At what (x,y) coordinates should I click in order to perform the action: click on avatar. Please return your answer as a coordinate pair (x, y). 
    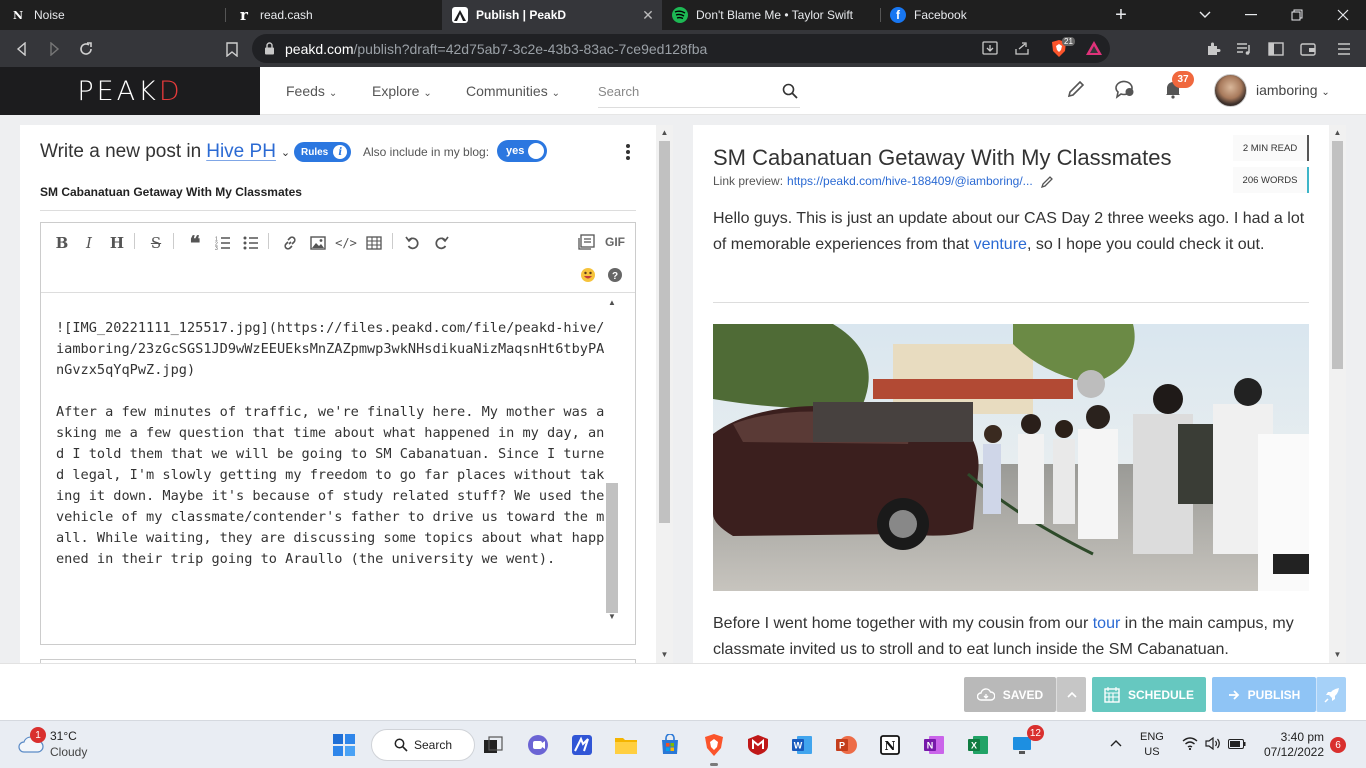
    Looking at the image, I should click on (1230, 90).